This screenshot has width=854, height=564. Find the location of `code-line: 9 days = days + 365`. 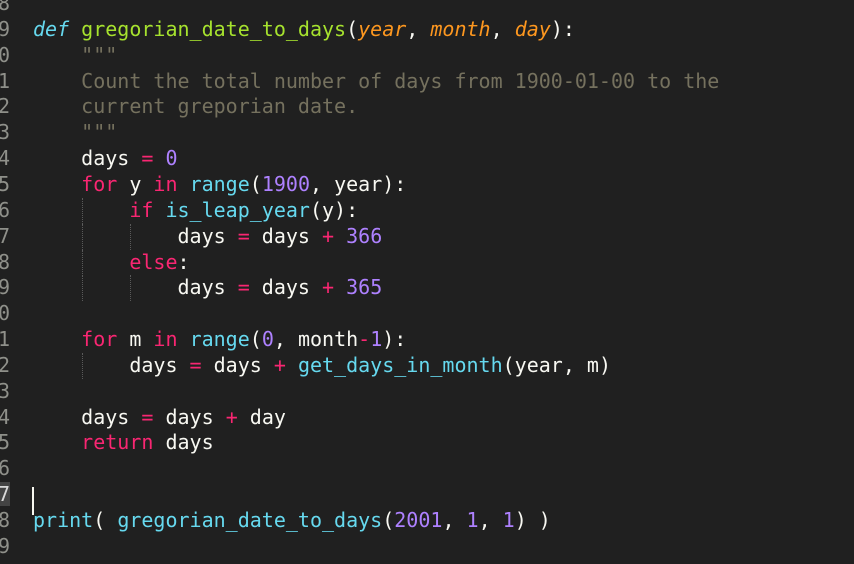

code-line: 9 days = days + 365 is located at coordinates (427, 288).